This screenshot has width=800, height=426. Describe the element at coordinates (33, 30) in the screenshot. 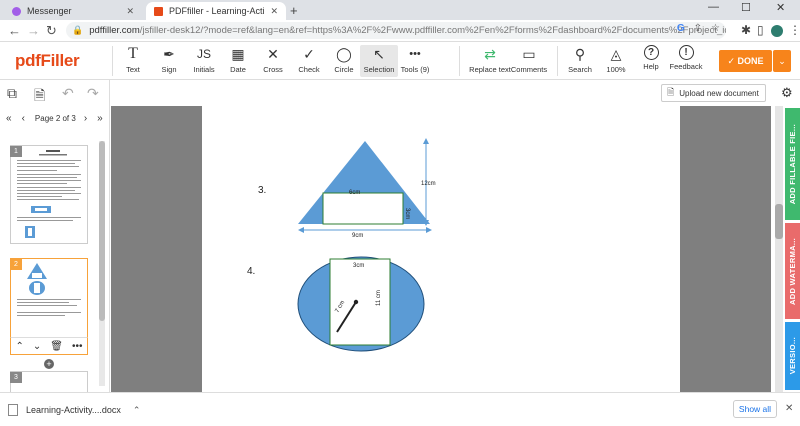

I see `forward-icon: →` at that location.